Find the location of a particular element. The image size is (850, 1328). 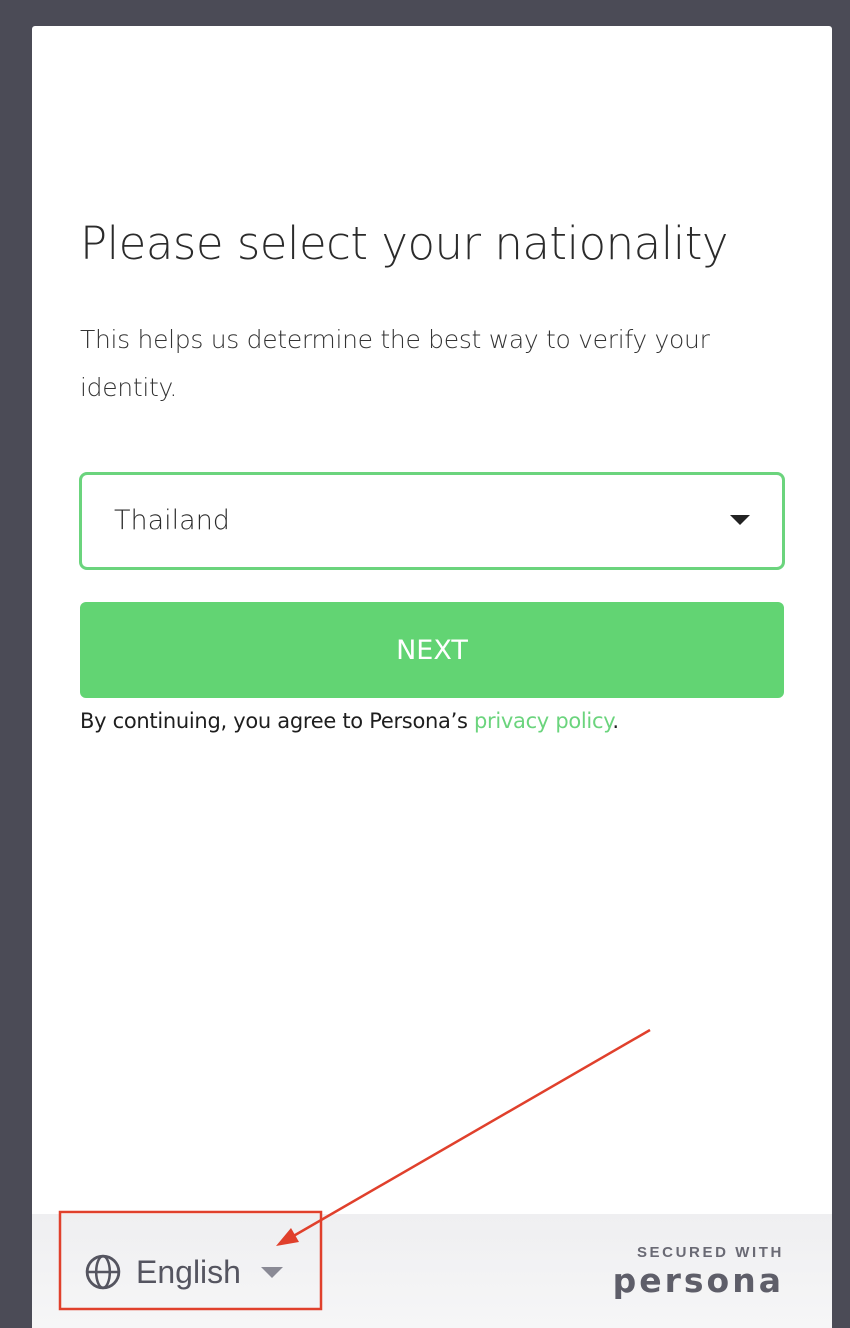

footer: English SECURED WITH persona is located at coordinates (432, 1271).